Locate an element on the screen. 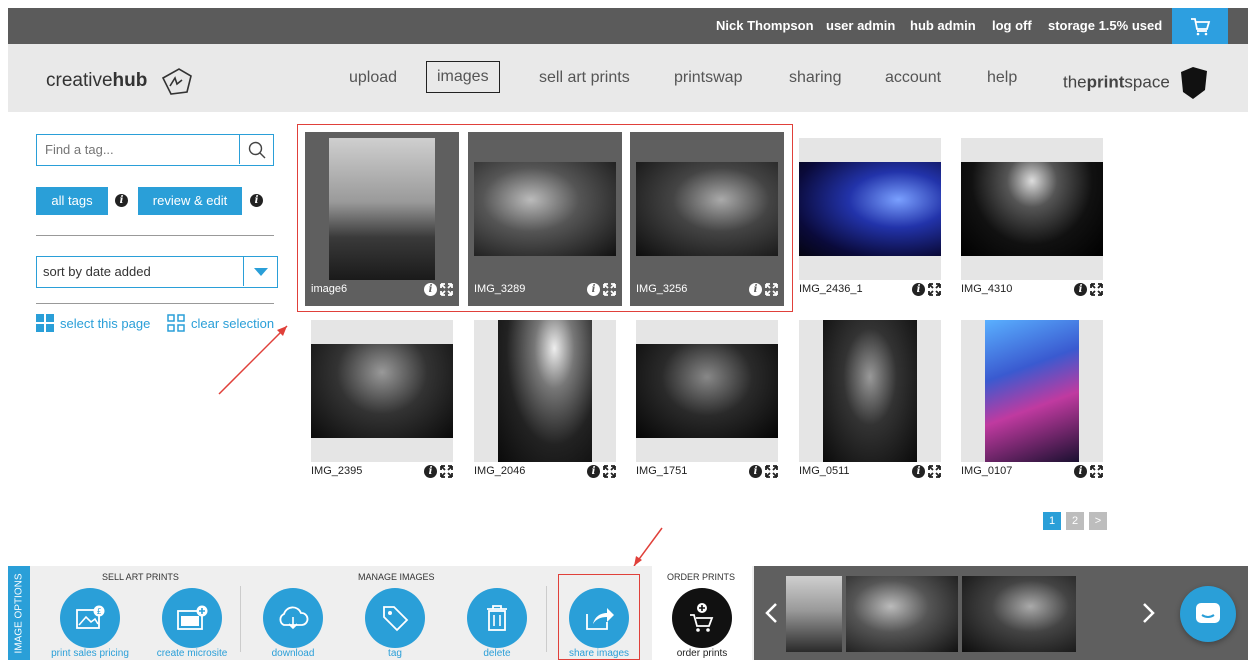 The height and width of the screenshot is (660, 1255). image-name: IMG_2395 is located at coordinates (337, 471).